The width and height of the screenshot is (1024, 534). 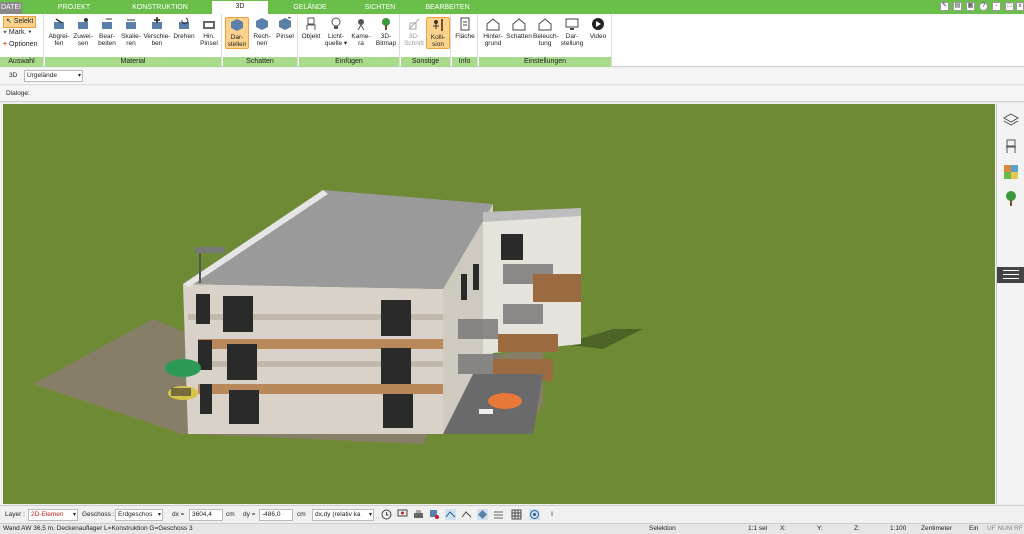 What do you see at coordinates (15, 514) in the screenshot?
I see `layer-label: Layer :` at bounding box center [15, 514].